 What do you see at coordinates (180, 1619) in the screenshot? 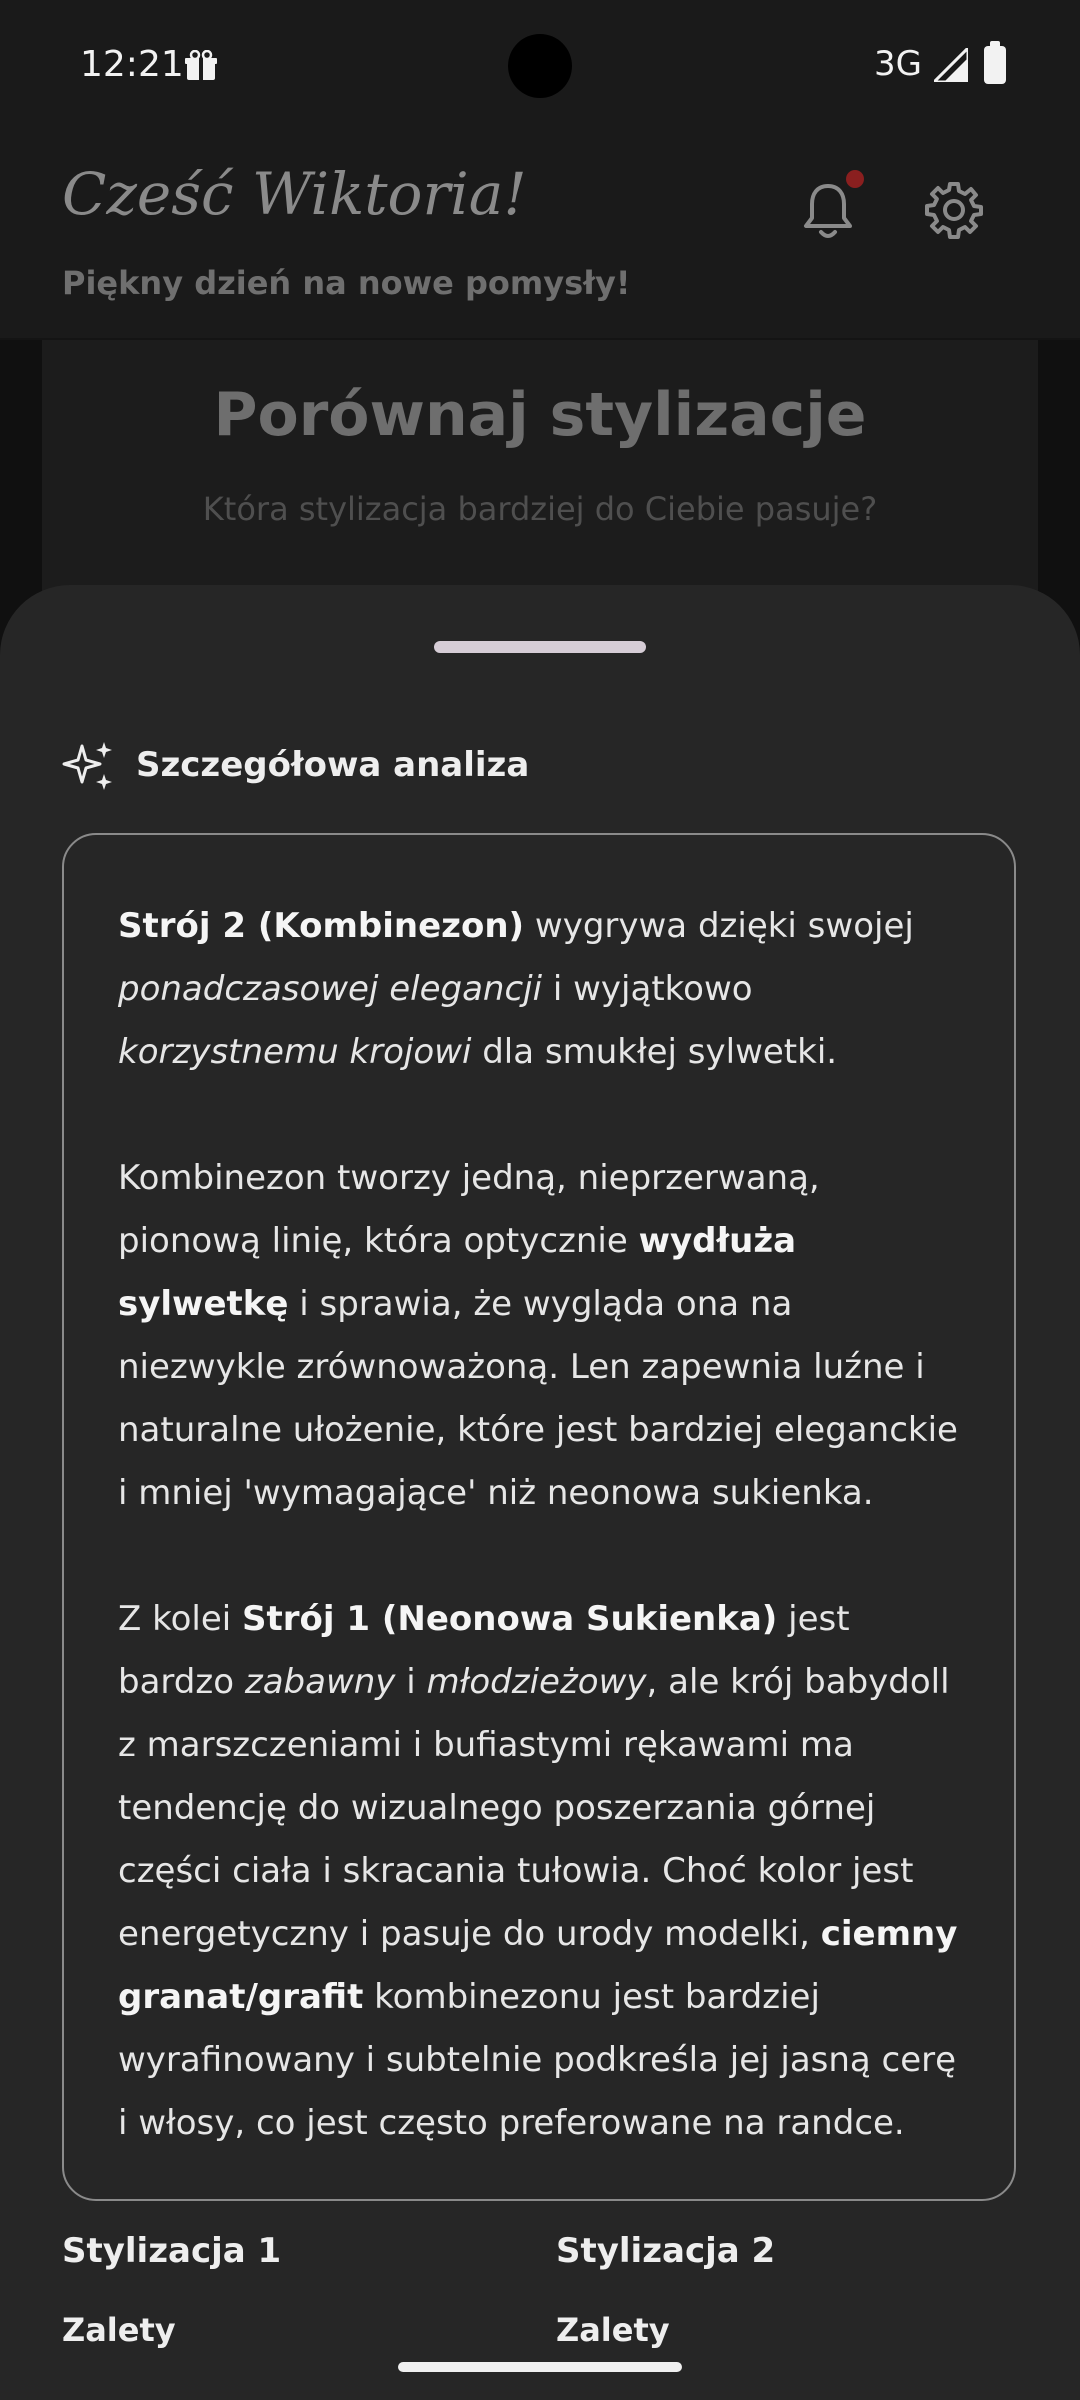
I see `text: Z kolei` at bounding box center [180, 1619].